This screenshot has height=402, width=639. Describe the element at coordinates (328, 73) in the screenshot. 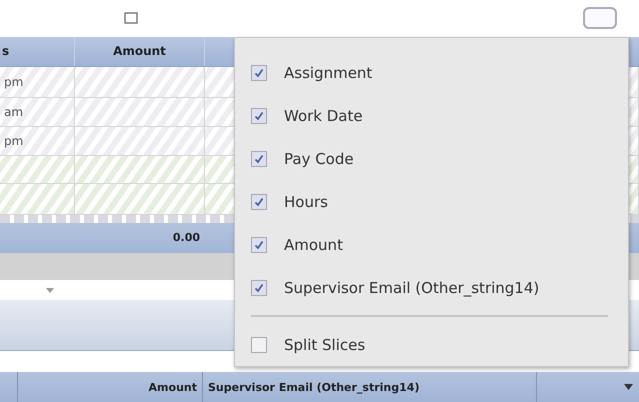

I see `menu-item-label: Assignment` at that location.